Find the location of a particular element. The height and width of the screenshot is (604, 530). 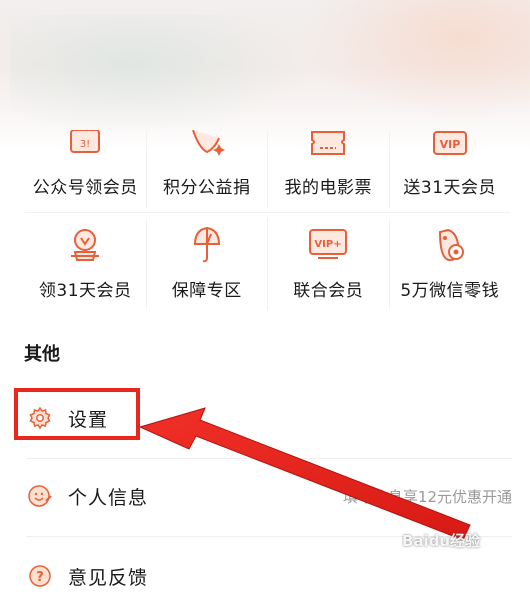

highlight-box-settings is located at coordinates (77, 414).